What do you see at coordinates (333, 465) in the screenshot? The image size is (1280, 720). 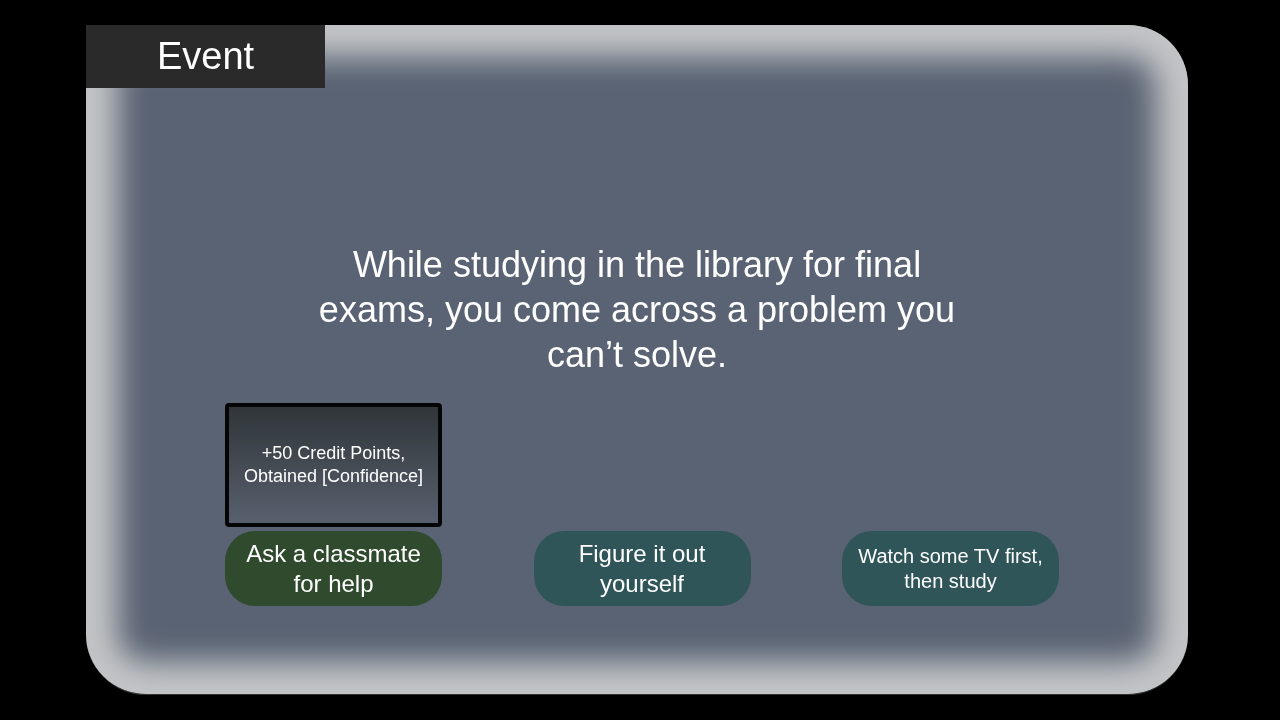 I see `result-tooltip: +50 Credit Points, Obtained [Confidence]` at bounding box center [333, 465].